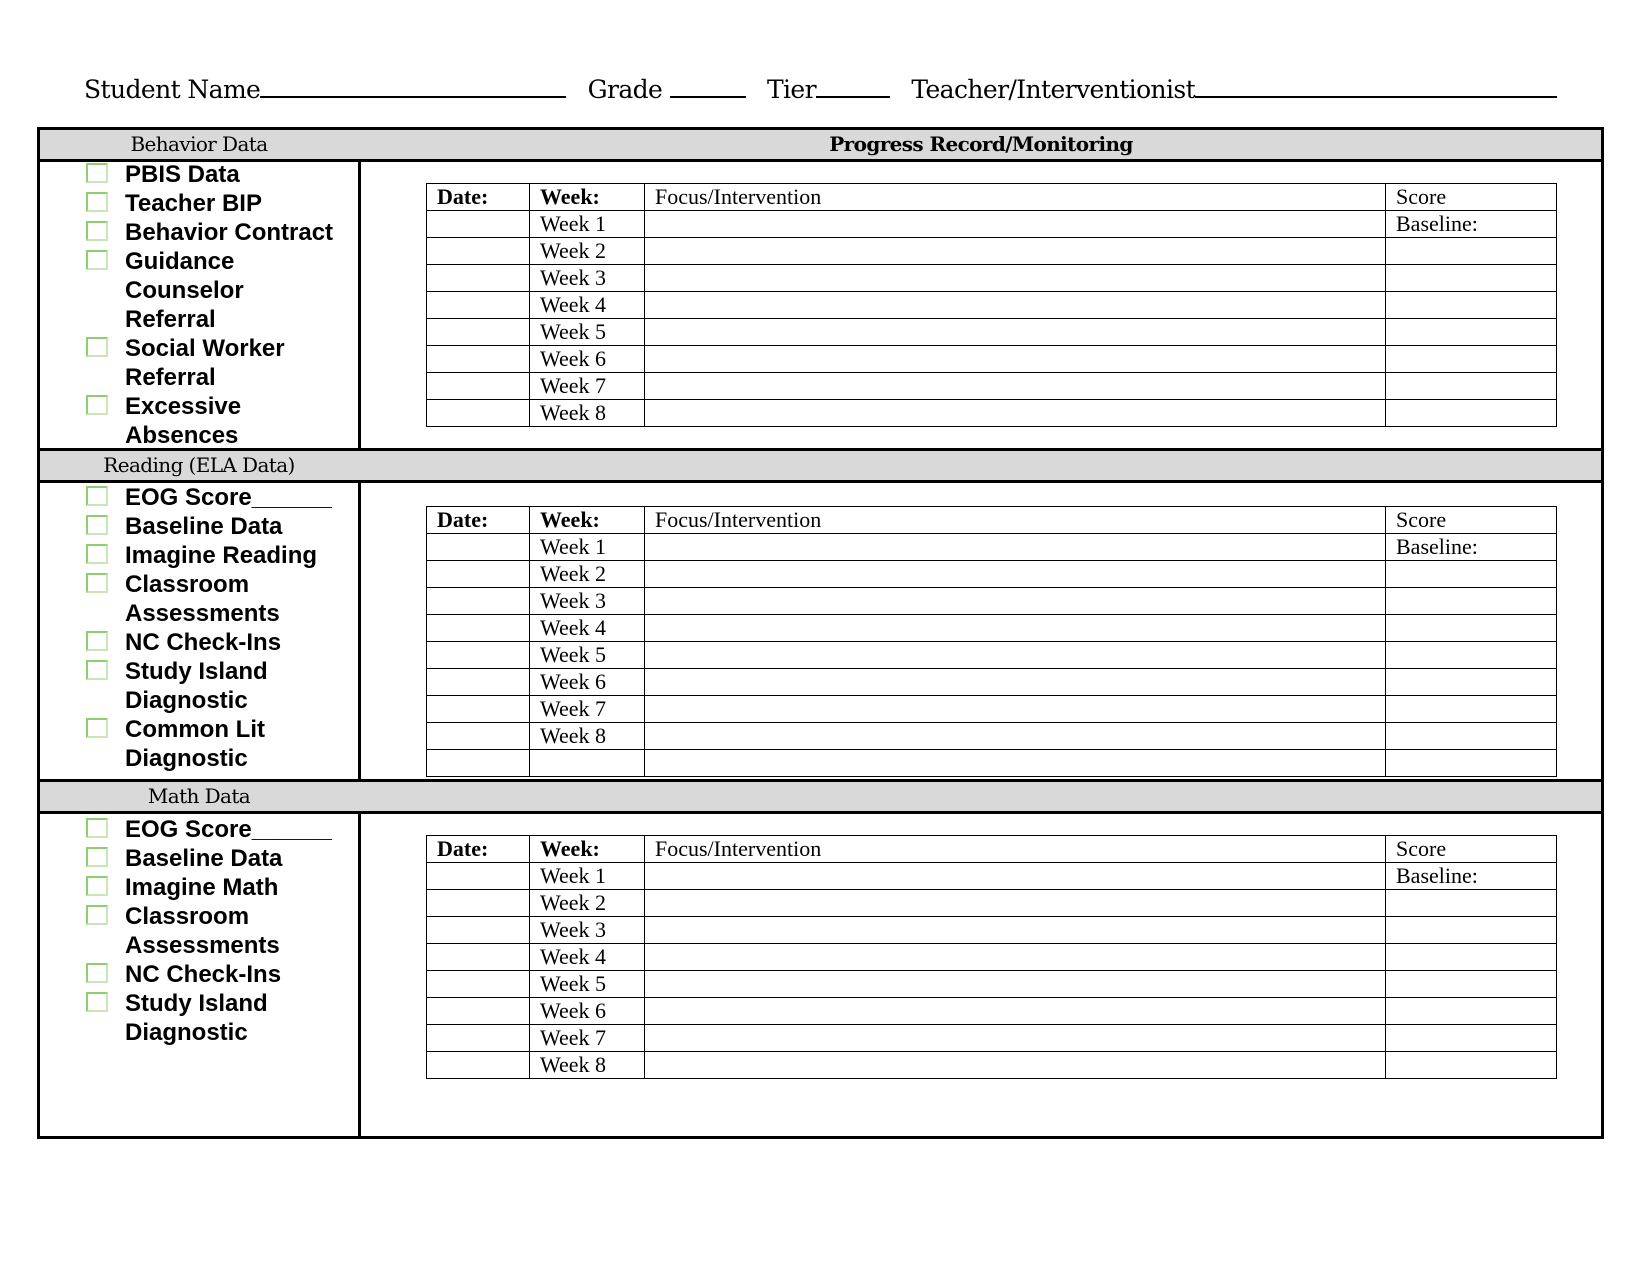 This screenshot has height=1275, width=1651. I want to click on tier-field, so click(852, 86).